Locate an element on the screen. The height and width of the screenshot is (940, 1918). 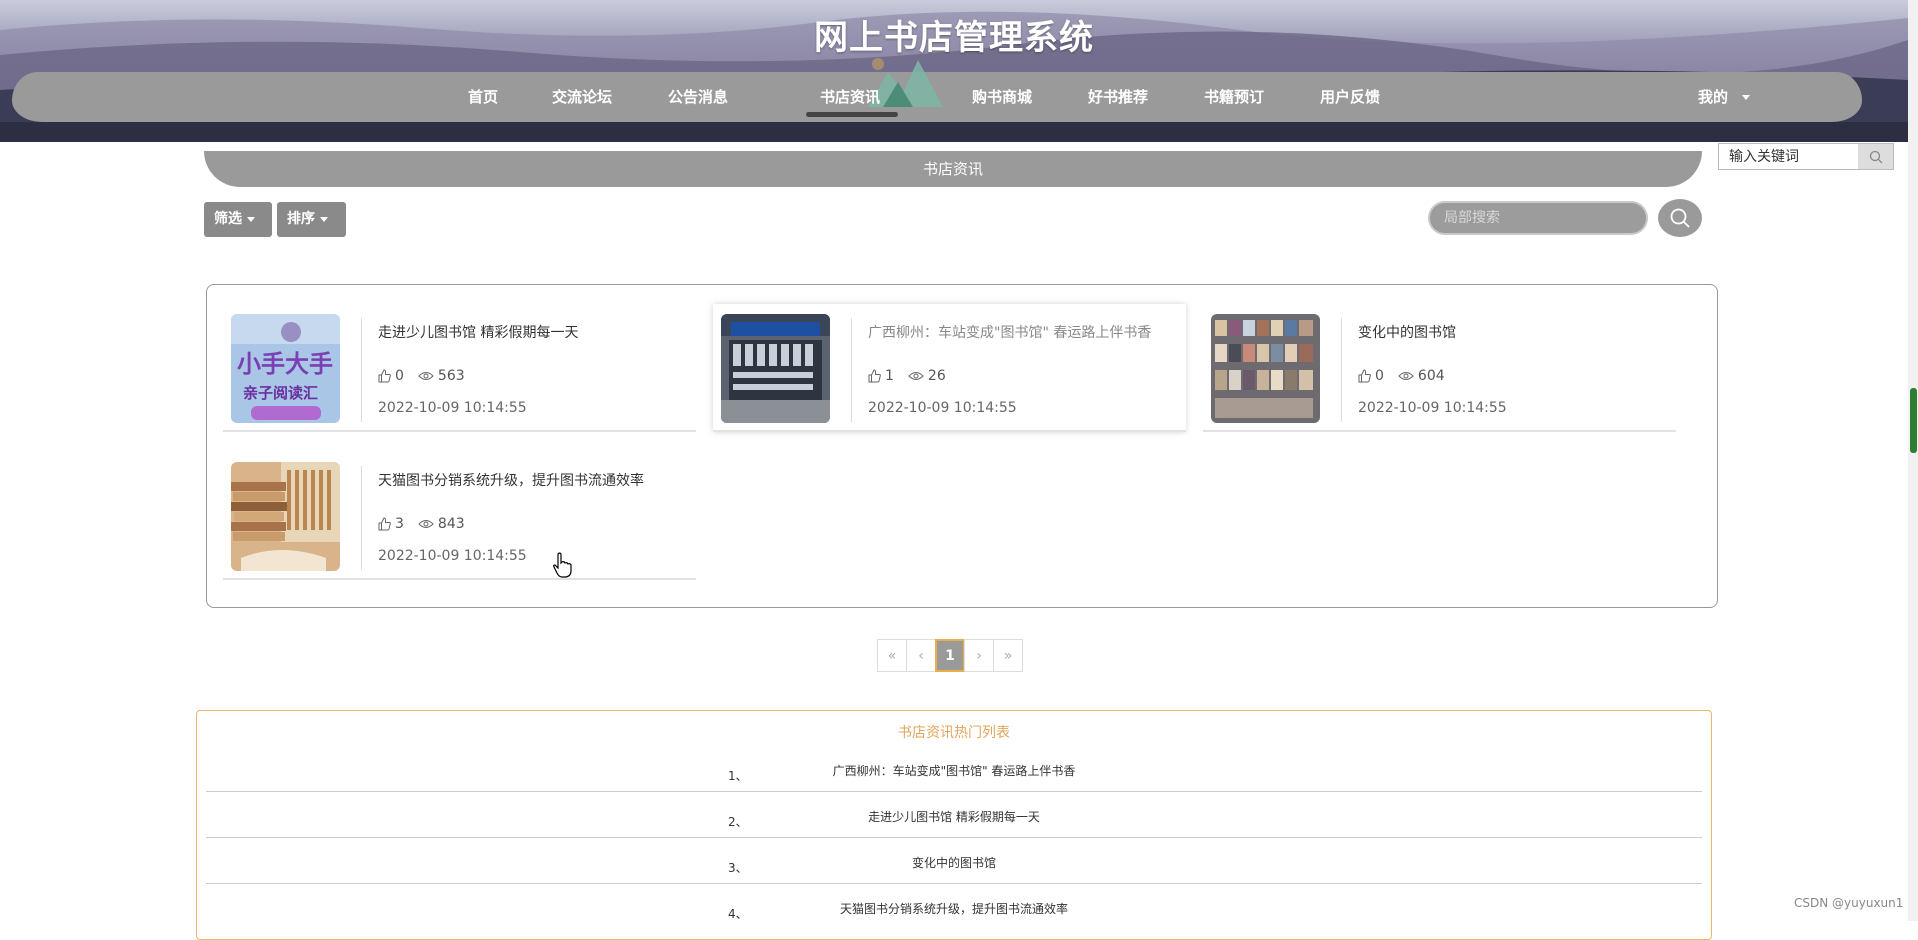
hot-list-item: 2、 走进少儿图书馆 精彩假期每一天 is located at coordinates (954, 814).